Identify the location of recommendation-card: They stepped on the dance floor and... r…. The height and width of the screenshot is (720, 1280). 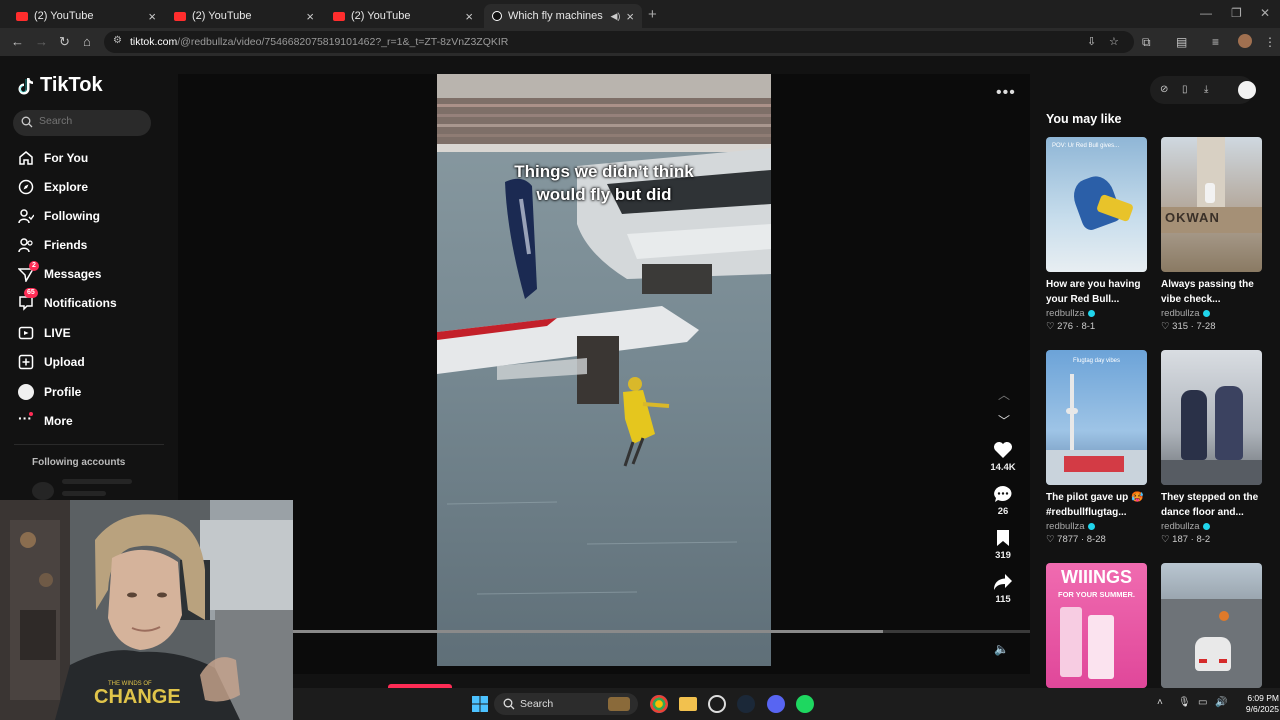
(1211, 447).